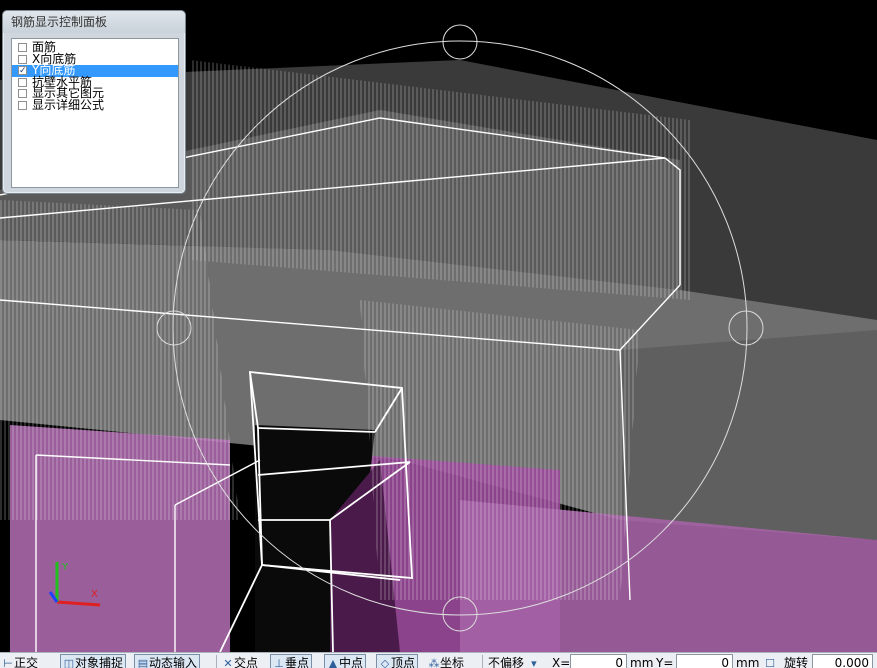 The image size is (877, 668). I want to click on dyn-input-icon: ▤, so click(143, 662).